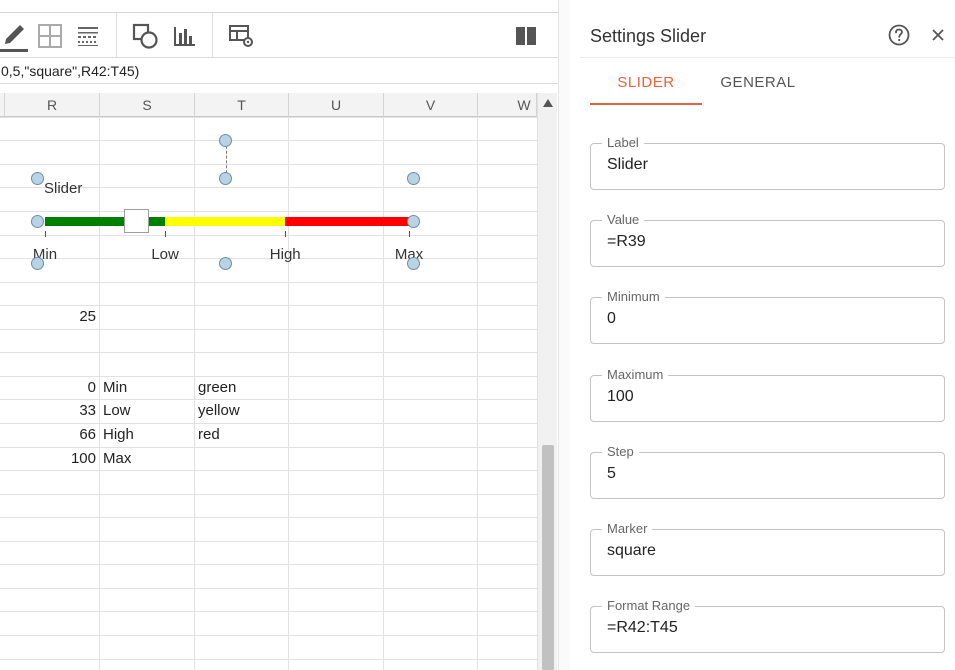 Image resolution: width=955 pixels, height=670 pixels. I want to click on format-range-input, so click(767, 628).